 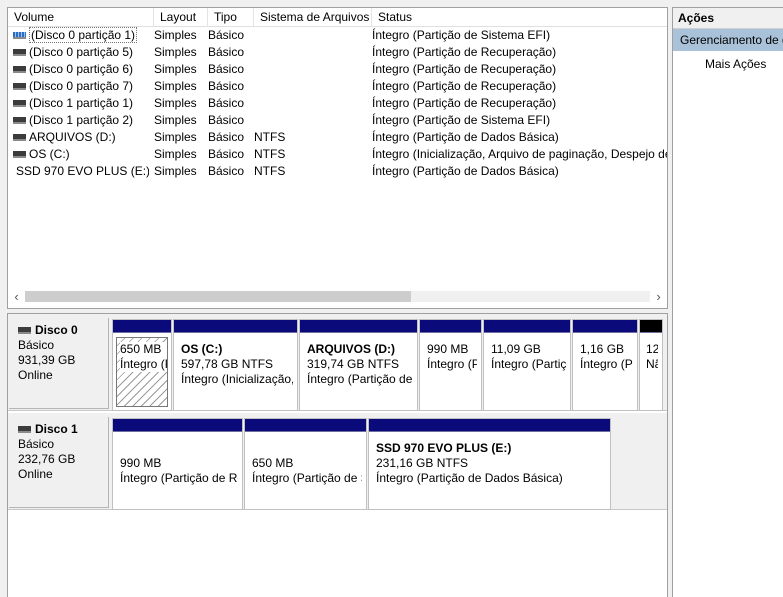 What do you see at coordinates (461, 120) in the screenshot?
I see `volume-status: Íntegro (Partição de Sistema EFI)` at bounding box center [461, 120].